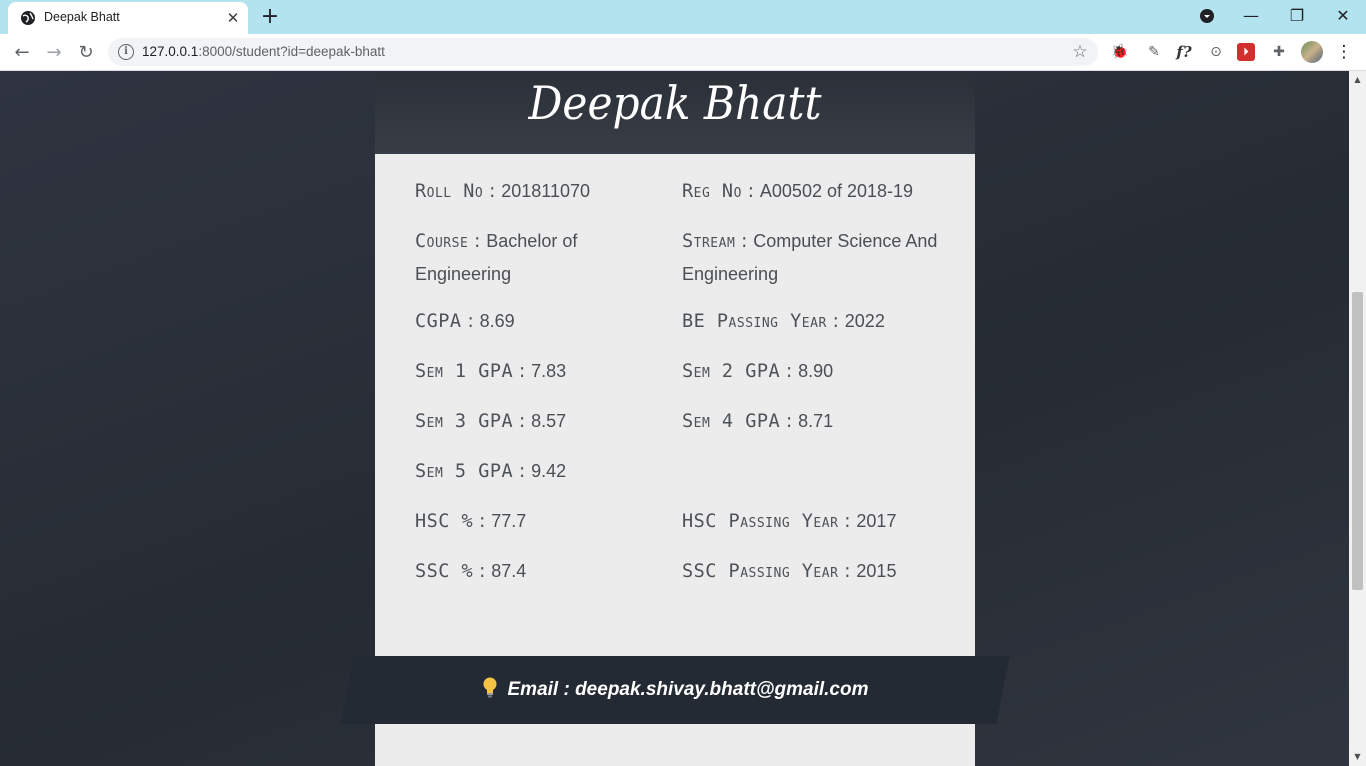 The height and width of the screenshot is (766, 1366). Describe the element at coordinates (549, 421) in the screenshot. I see `field-value: 8.57` at that location.